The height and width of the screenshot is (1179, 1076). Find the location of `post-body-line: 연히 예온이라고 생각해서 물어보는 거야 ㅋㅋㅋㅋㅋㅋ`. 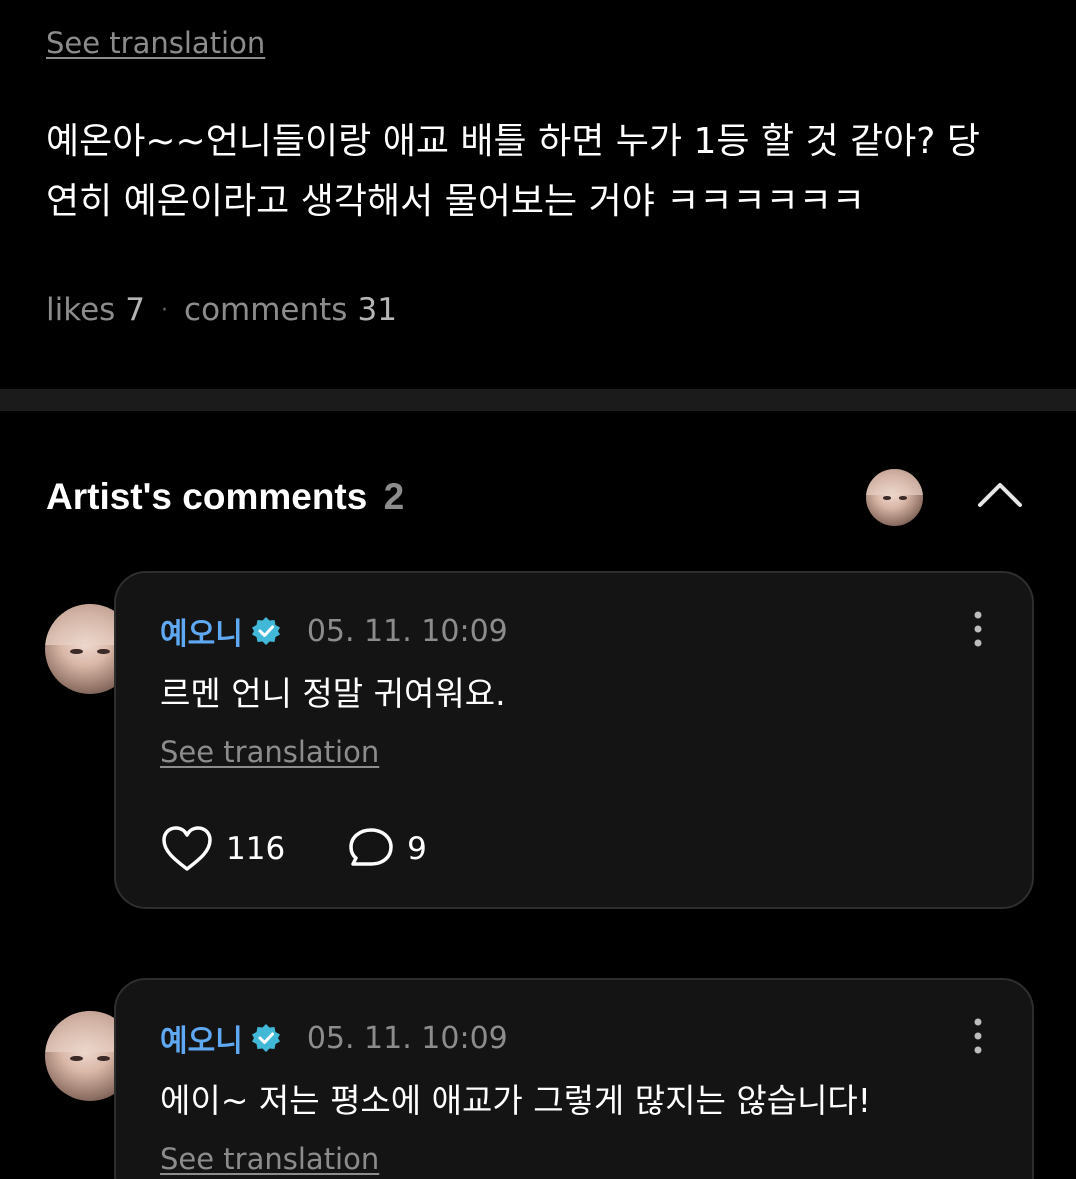

post-body-line: 연히 예온이라고 생각해서 물어보는 거야 ㅋㅋㅋㅋㅋㅋ is located at coordinates (455, 201).